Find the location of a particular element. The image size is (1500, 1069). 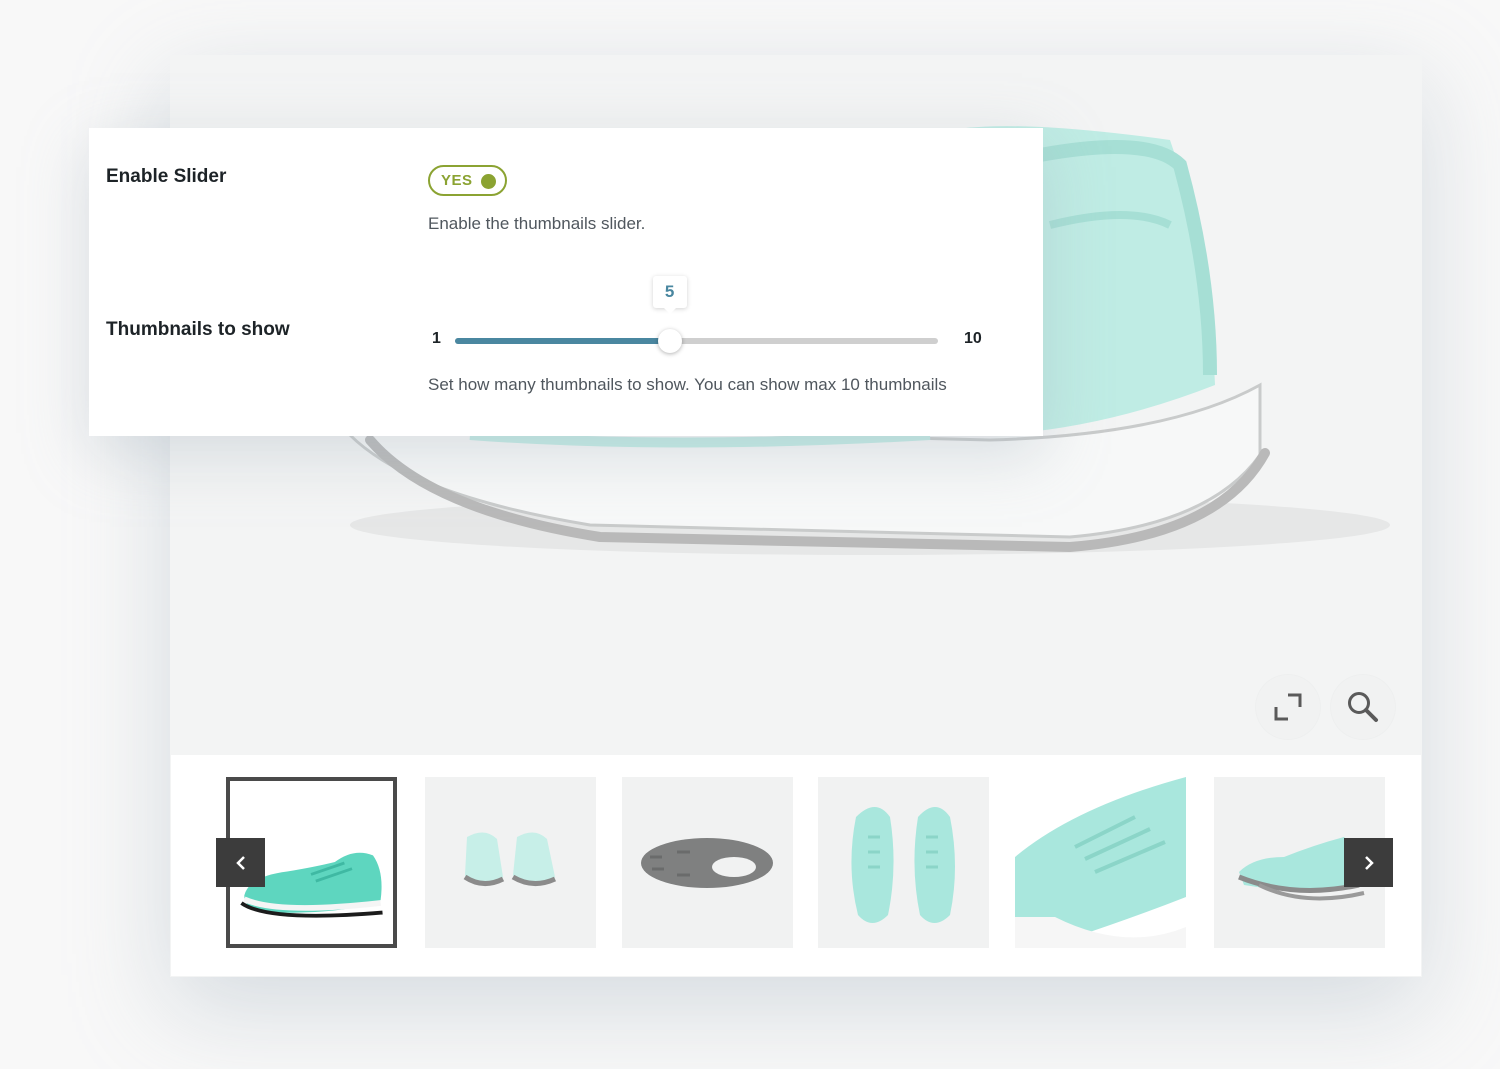

thumbnails-slider is located at coordinates (696, 341).